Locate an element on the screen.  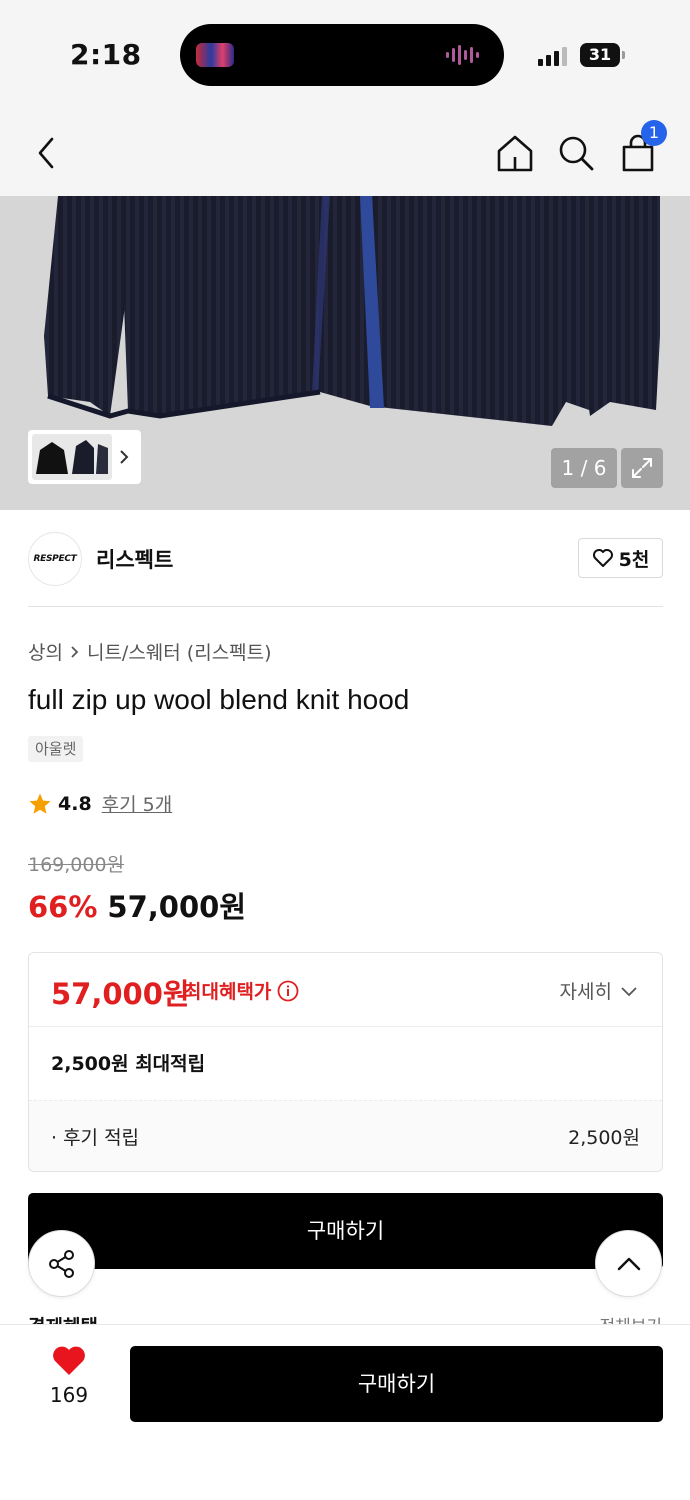
review-points-value: 2,500원 is located at coordinates (604, 1138).